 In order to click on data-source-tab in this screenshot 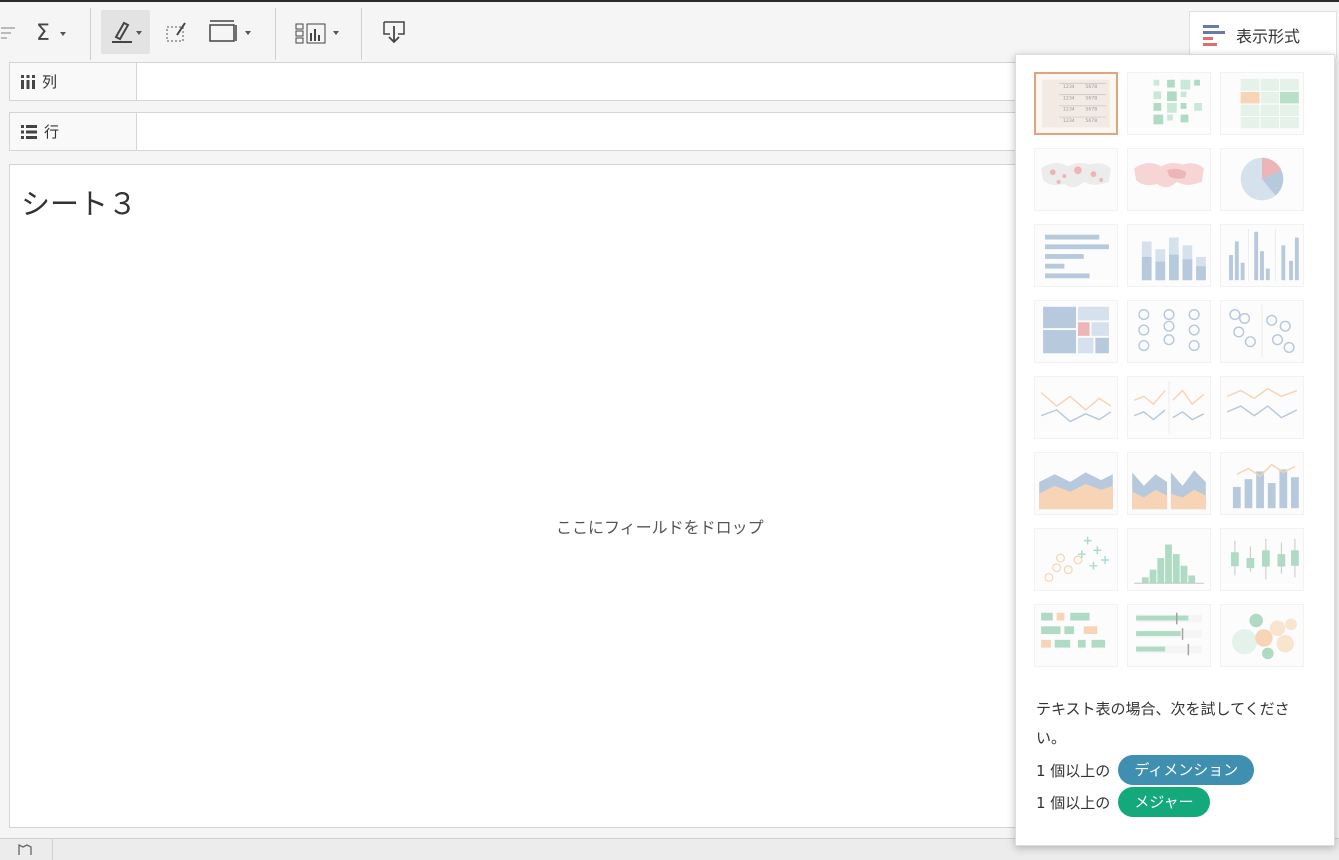, I will do `click(26, 849)`.